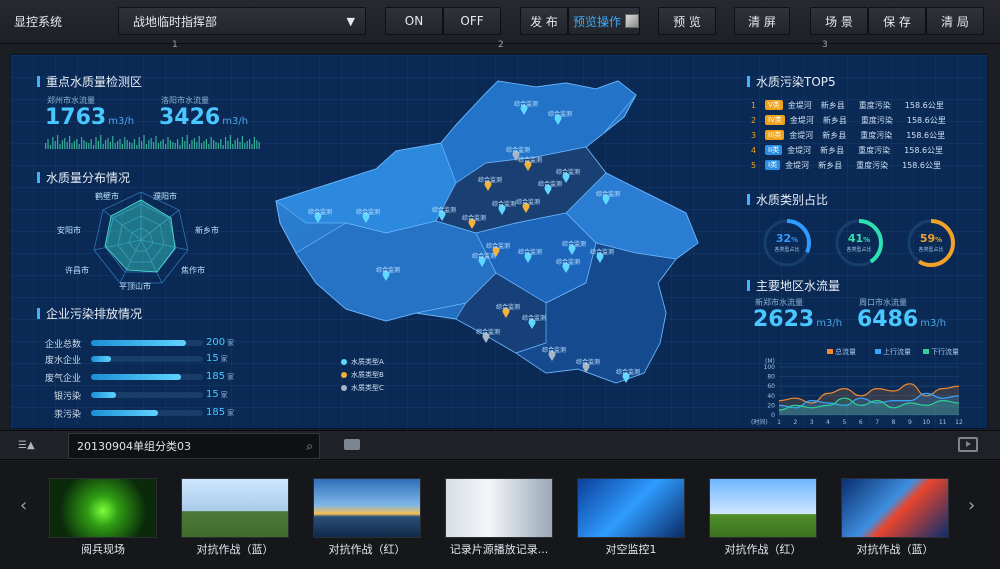  Describe the element at coordinates (472, 21) in the screenshot. I see `off-button: OFF` at that location.